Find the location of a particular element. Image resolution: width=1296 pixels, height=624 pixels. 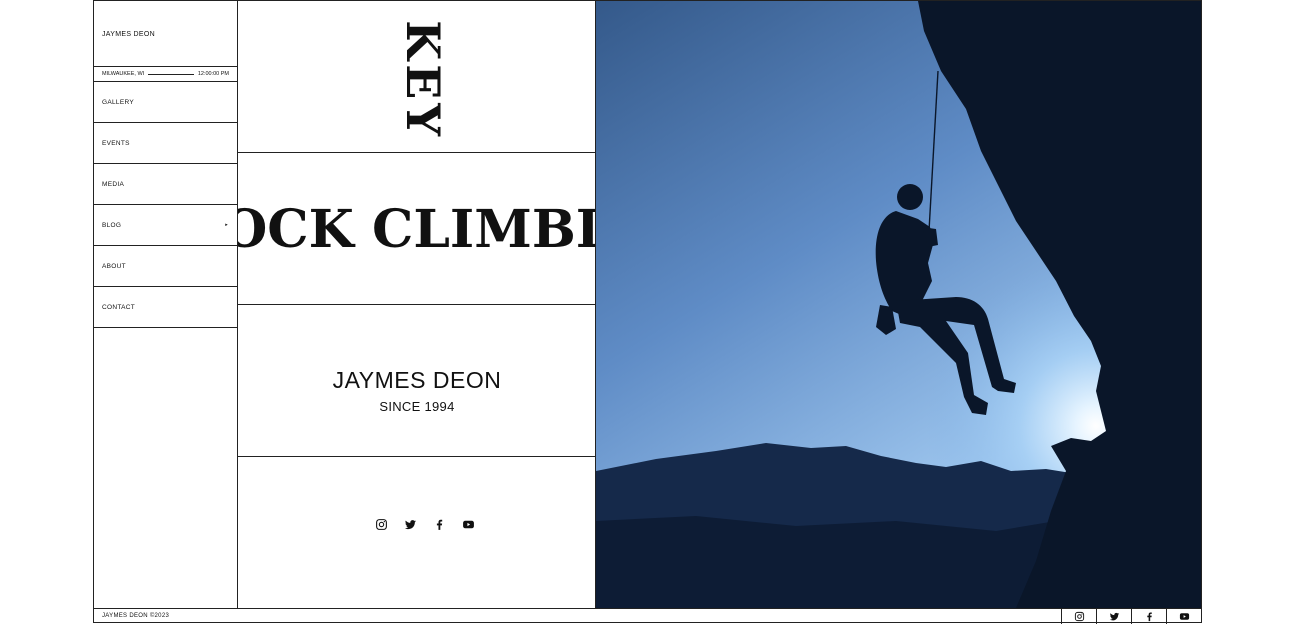

vertical-text-panel: S KEY is located at coordinates (416, 77).